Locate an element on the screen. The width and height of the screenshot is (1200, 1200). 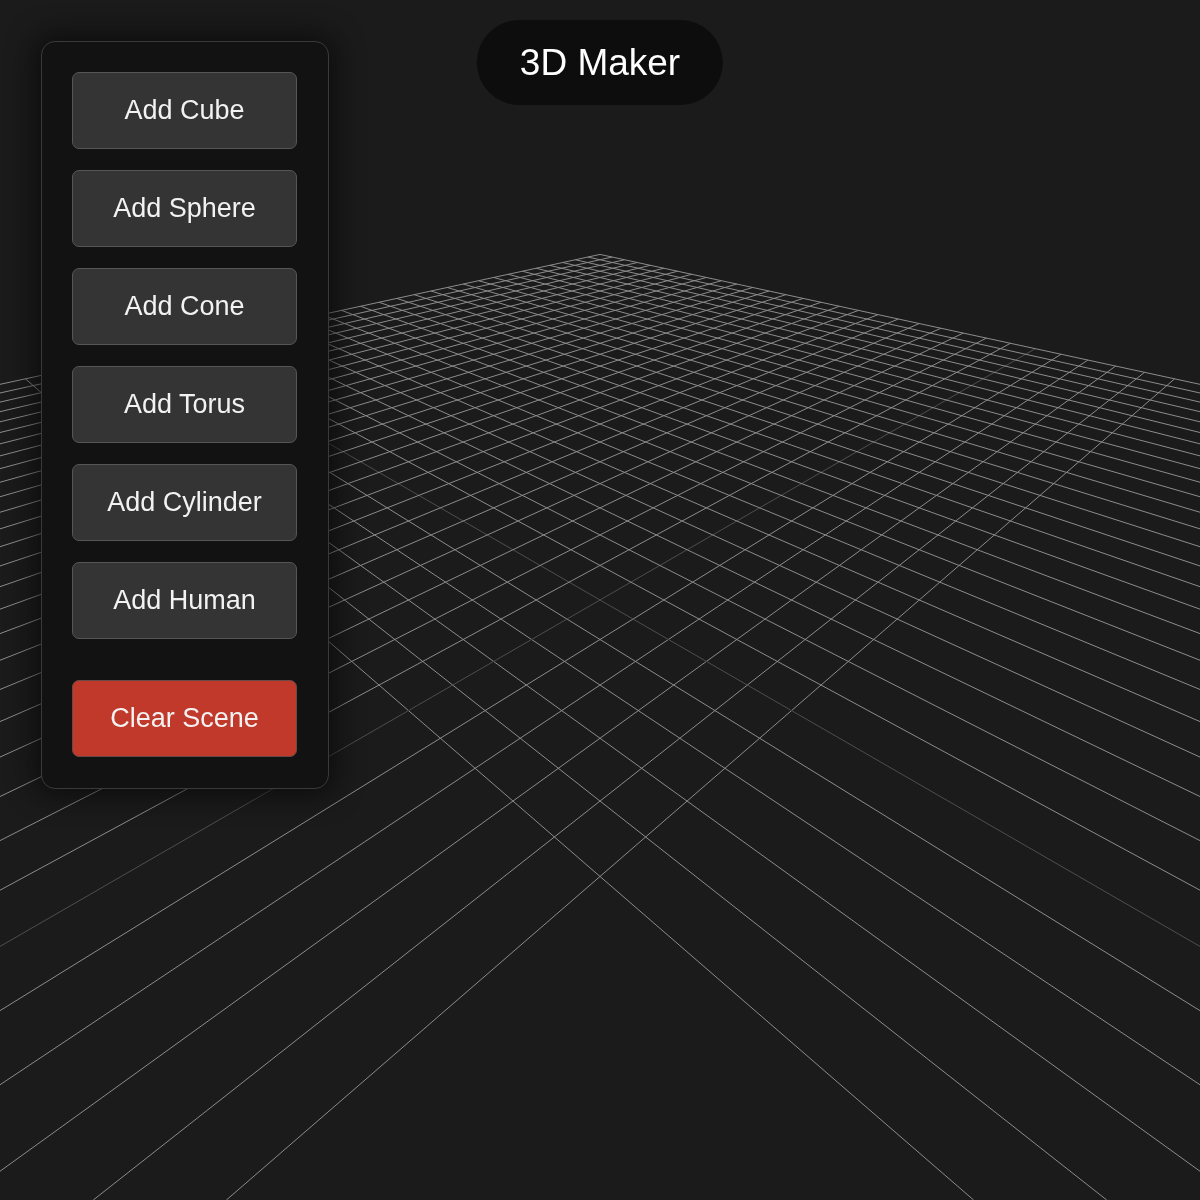
clear-scene-button: Clear Scene is located at coordinates (184, 718).